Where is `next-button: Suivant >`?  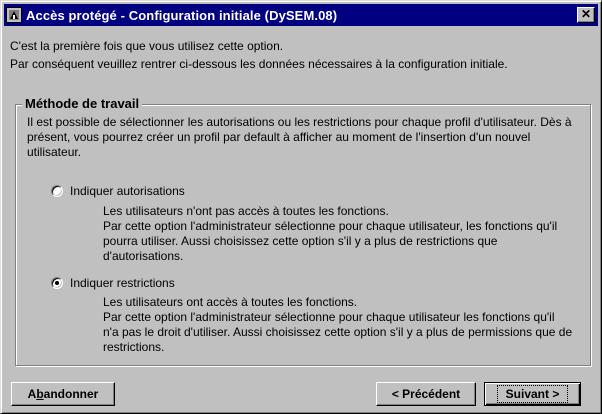 next-button: Suivant > is located at coordinates (532, 394).